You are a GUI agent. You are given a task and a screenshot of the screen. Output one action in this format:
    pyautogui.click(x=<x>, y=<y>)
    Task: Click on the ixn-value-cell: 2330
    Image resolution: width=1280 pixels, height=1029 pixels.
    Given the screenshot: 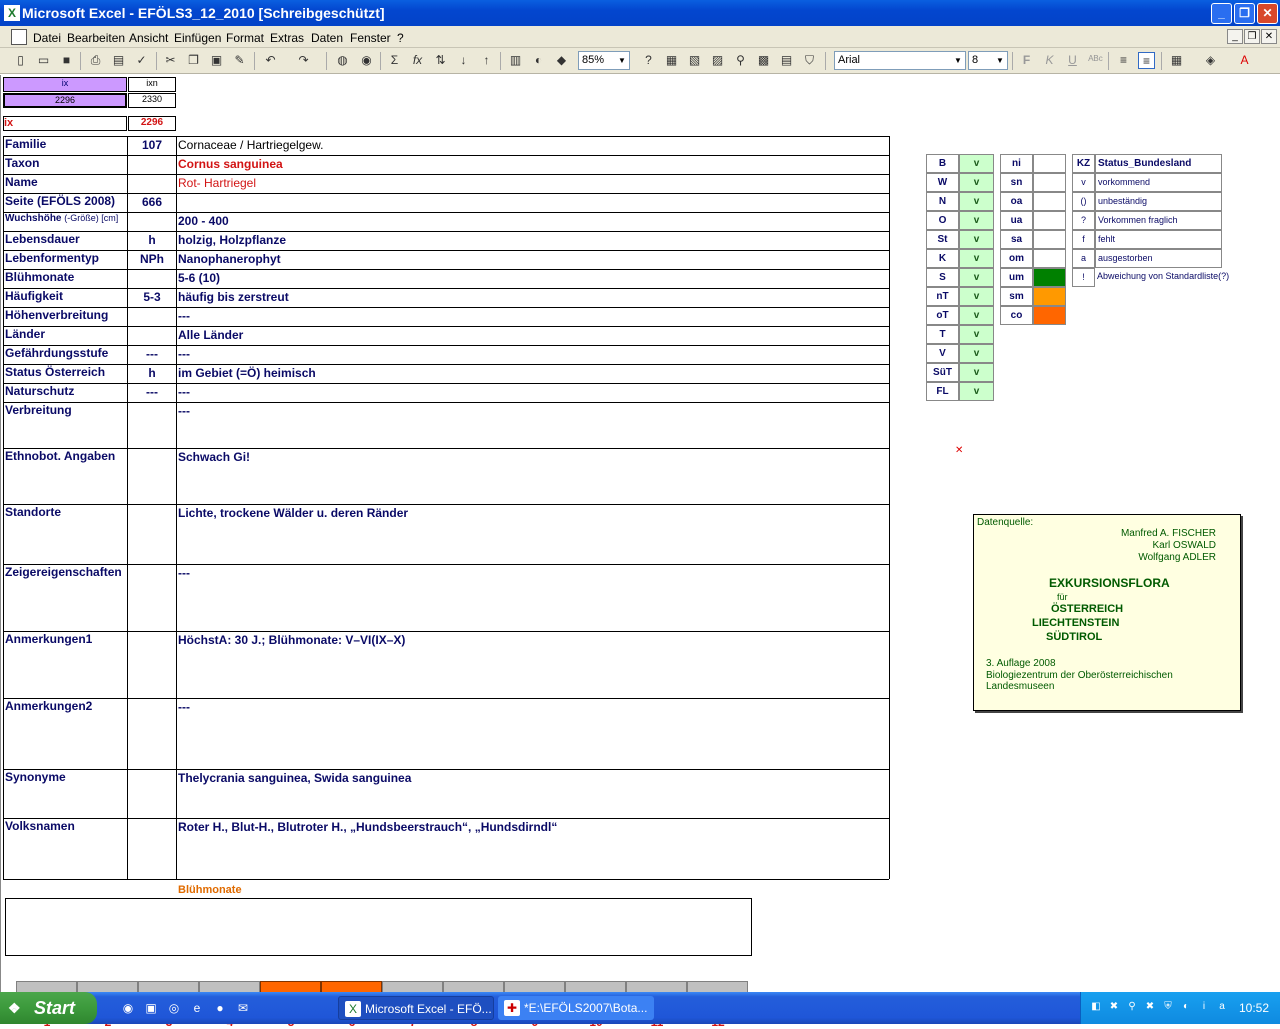 What is the action you would take?
    pyautogui.click(x=152, y=100)
    